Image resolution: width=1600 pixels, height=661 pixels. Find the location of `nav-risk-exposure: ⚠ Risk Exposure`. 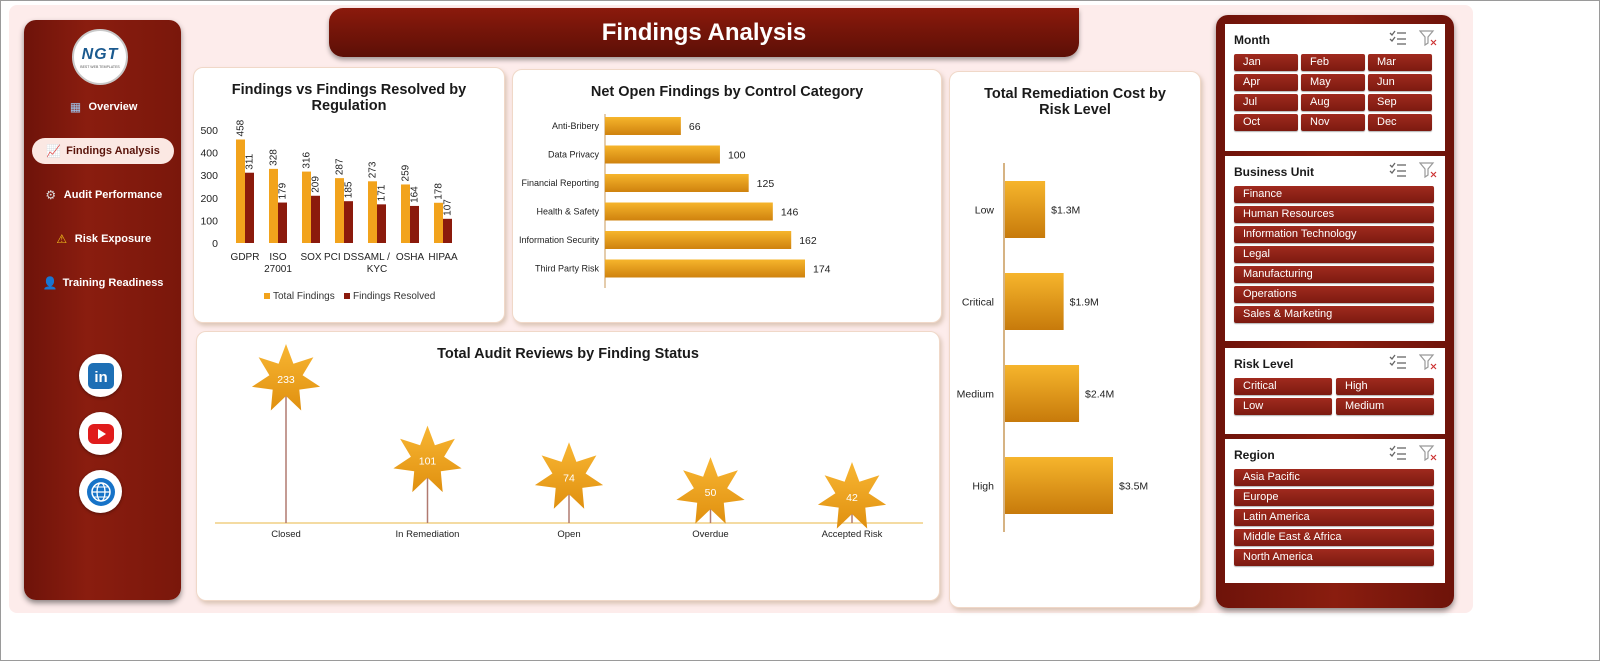

nav-risk-exposure: ⚠ Risk Exposure is located at coordinates (103, 239).